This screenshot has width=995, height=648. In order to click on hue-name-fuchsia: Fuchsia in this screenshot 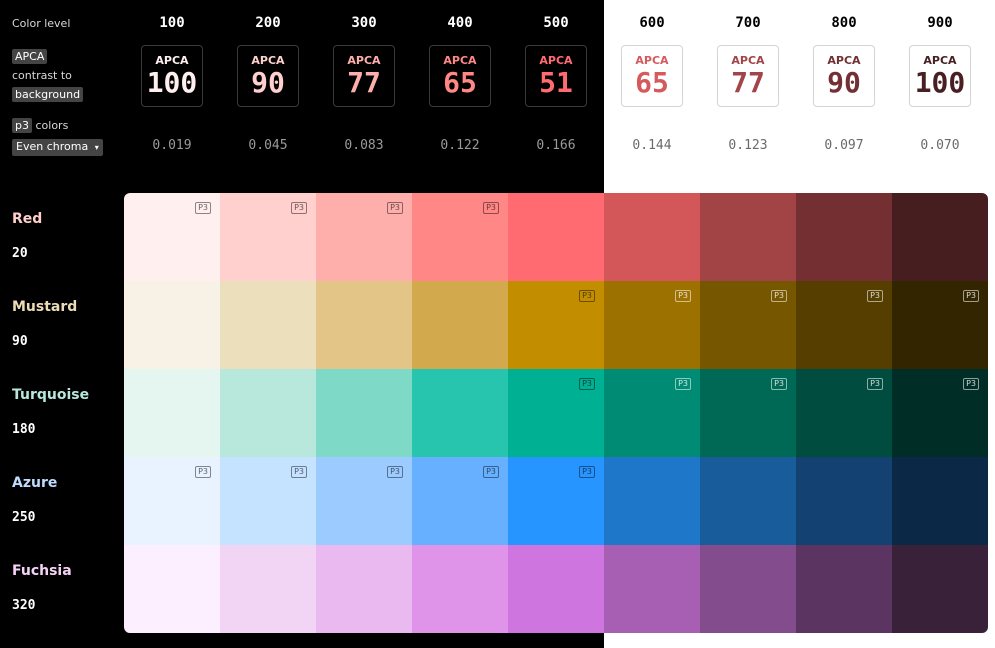, I will do `click(42, 571)`.